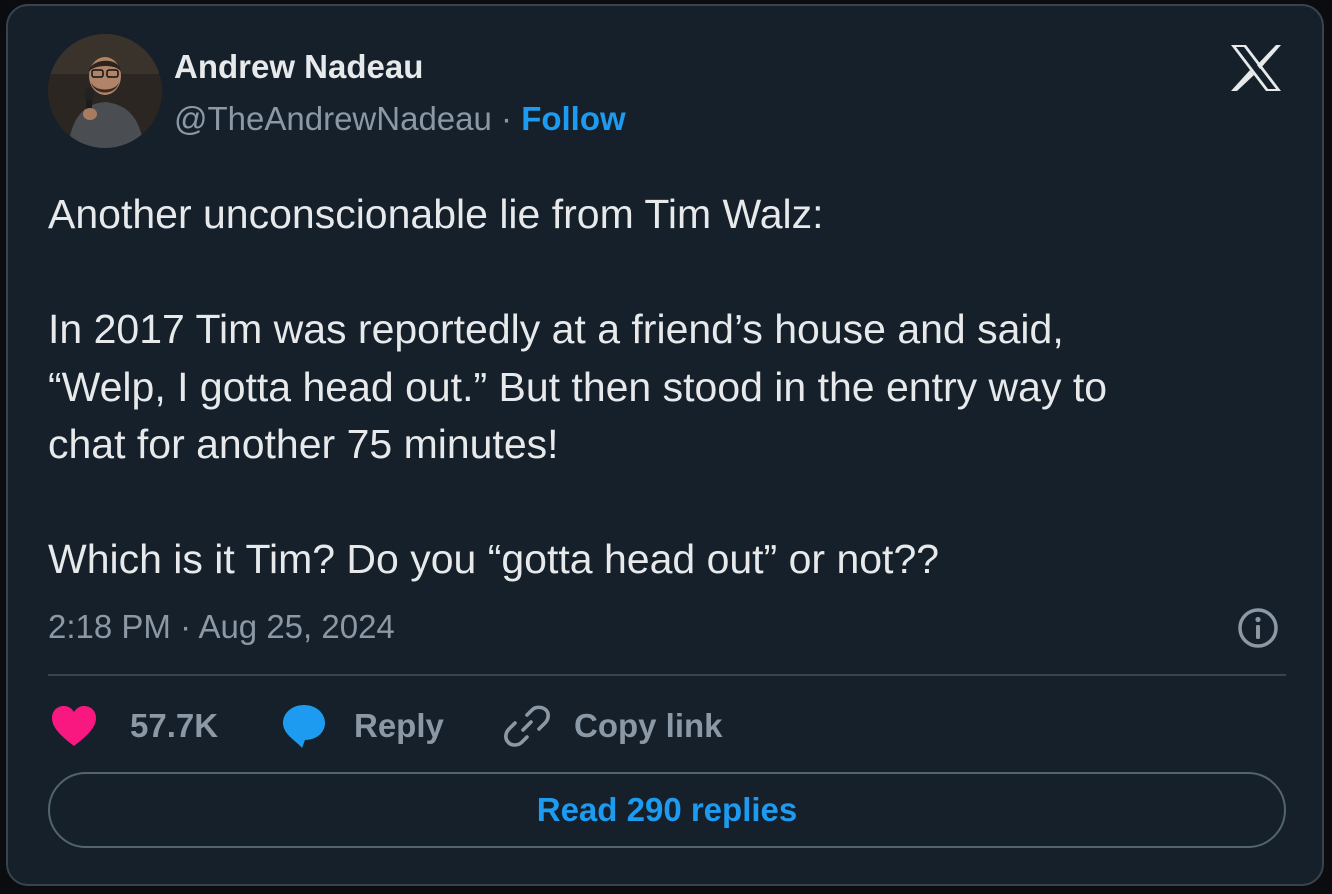  Describe the element at coordinates (667, 675) in the screenshot. I see `divider` at that location.